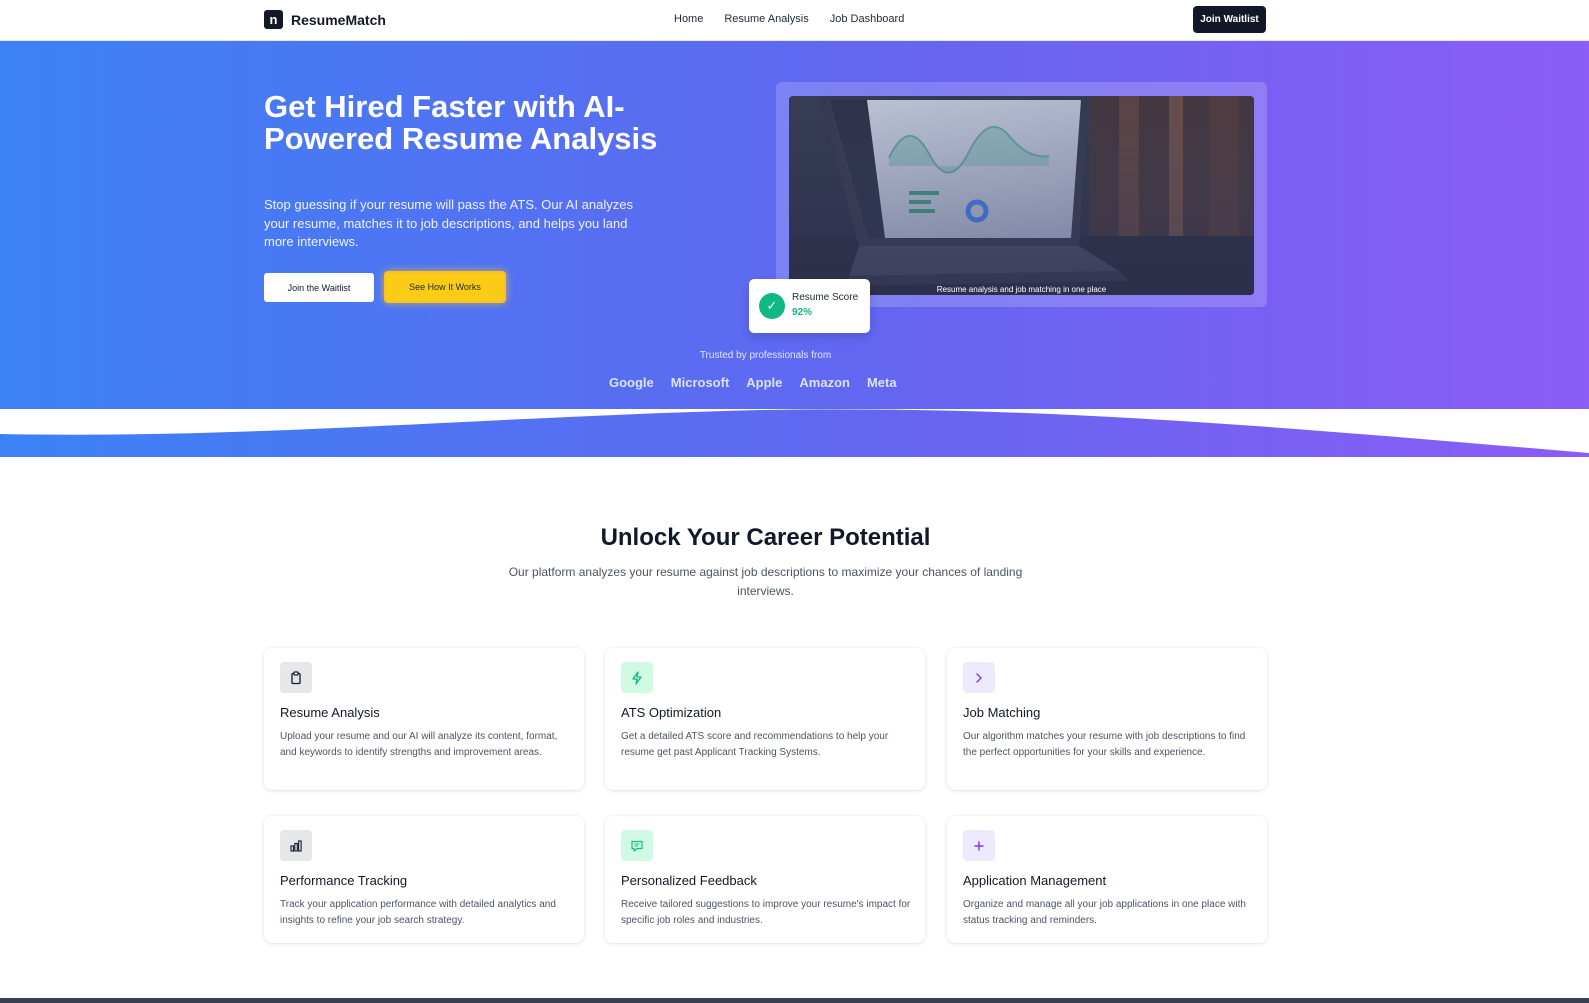 Image resolution: width=1589 pixels, height=1003 pixels. I want to click on hero-wave-divider, so click(794, 431).